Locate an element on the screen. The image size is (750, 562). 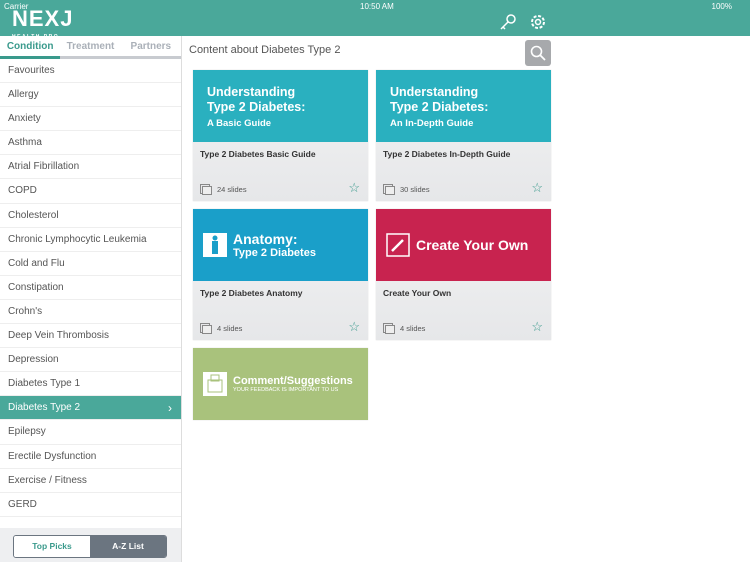
tab-partners: Partners is located at coordinates (151, 46).